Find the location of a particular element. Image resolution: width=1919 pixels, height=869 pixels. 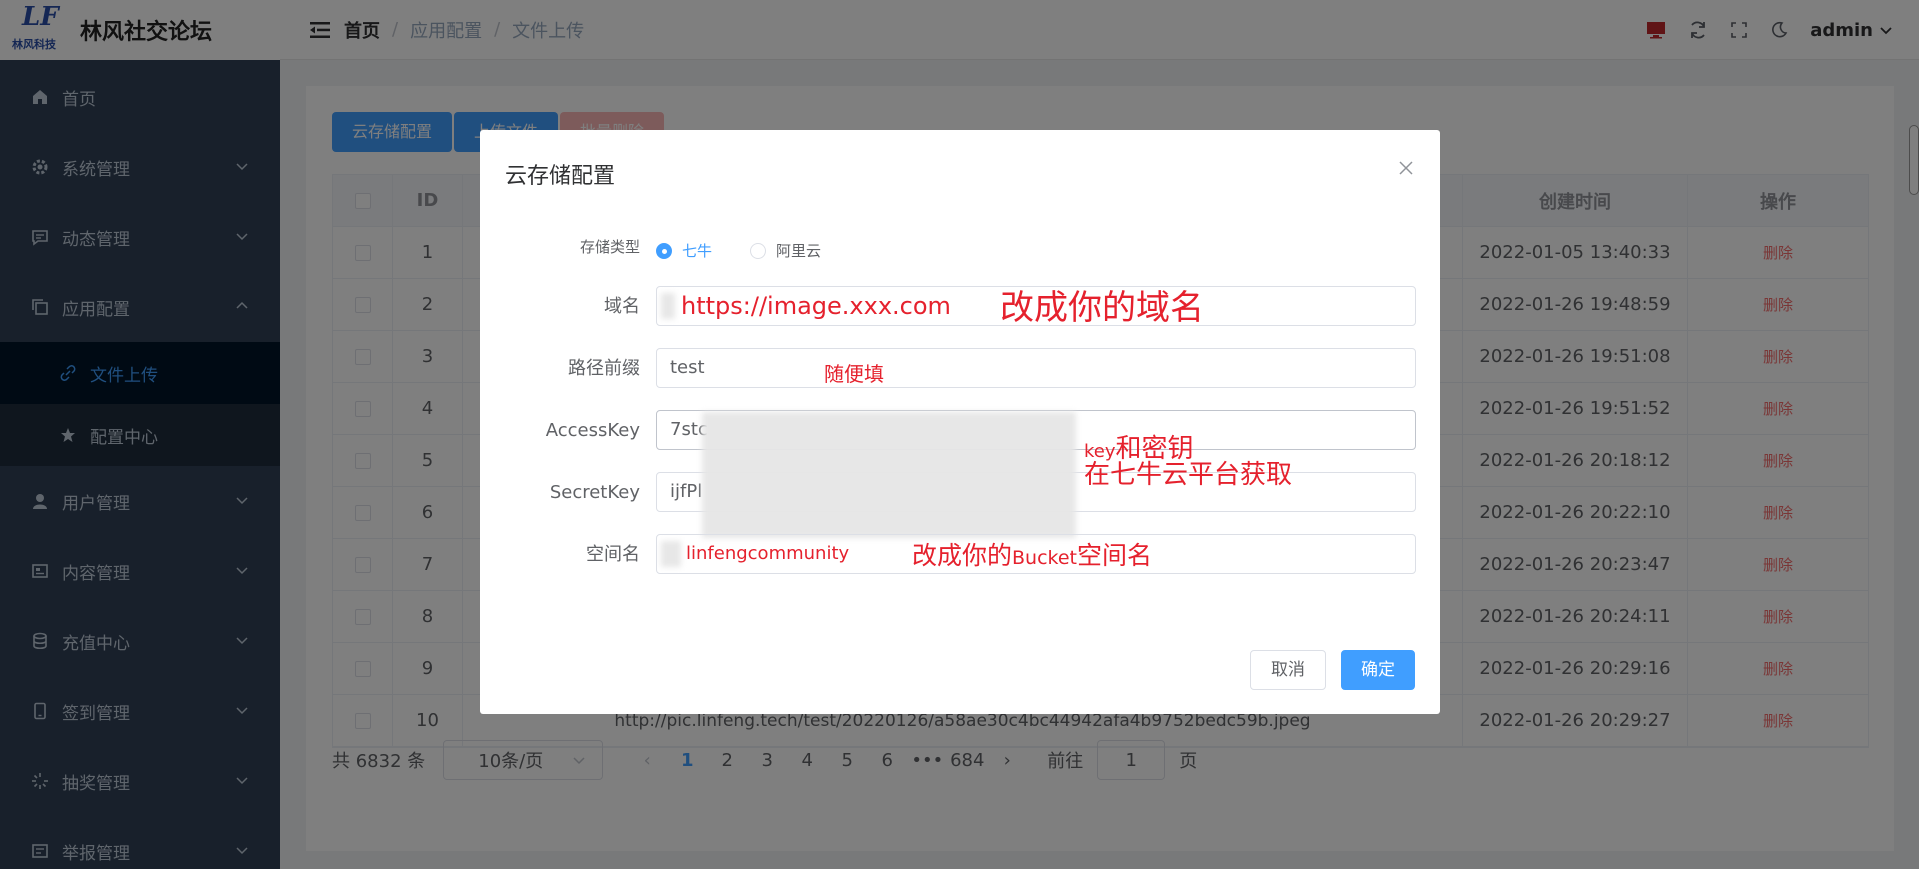

domain-value: https://image.xxx.com is located at coordinates (816, 306).